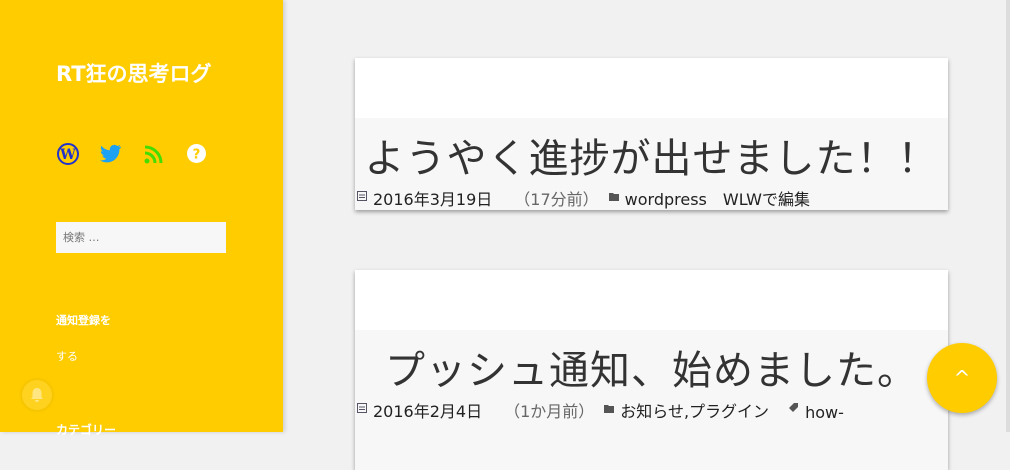 This screenshot has height=470, width=1010. I want to click on post-title: プッシュ通知、始めました。, so click(651, 362).